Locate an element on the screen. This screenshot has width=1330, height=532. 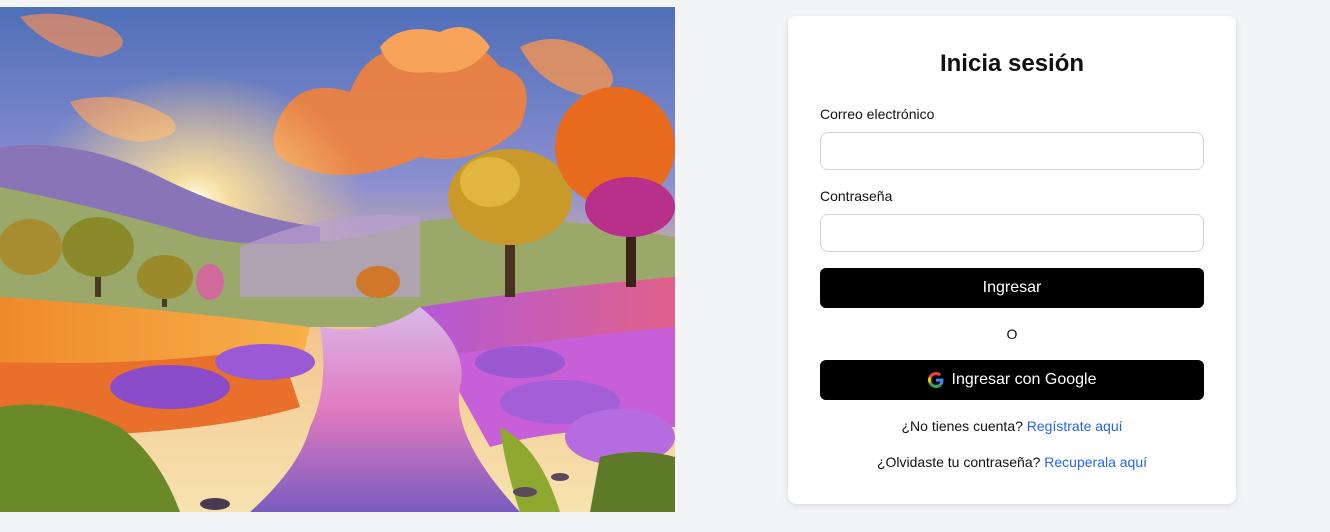
login-button: Ingresar is located at coordinates (1012, 288).